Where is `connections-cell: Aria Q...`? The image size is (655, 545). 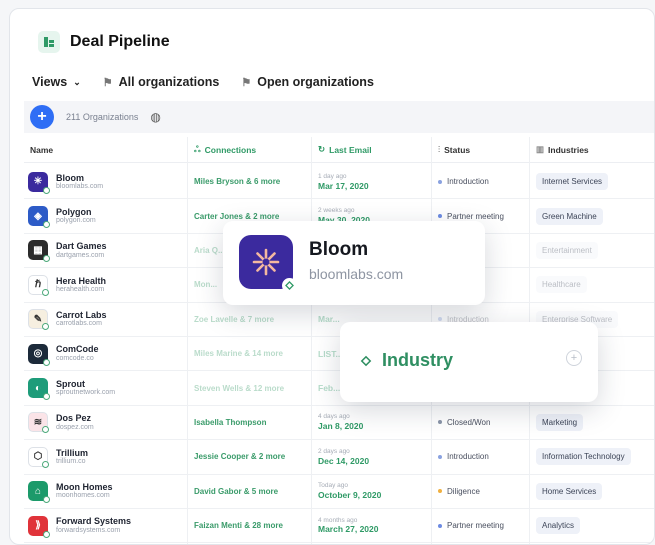
connections-cell: Aria Q... is located at coordinates (209, 250).